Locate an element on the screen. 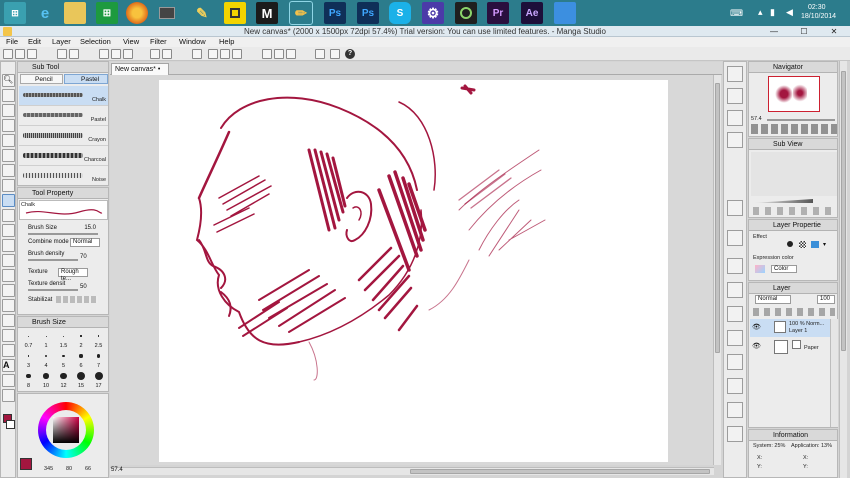 The image size is (850, 478). menu-file: File is located at coordinates (12, 42).